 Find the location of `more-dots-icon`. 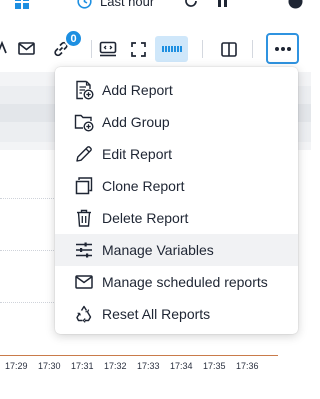

more-dots-icon is located at coordinates (282, 48).